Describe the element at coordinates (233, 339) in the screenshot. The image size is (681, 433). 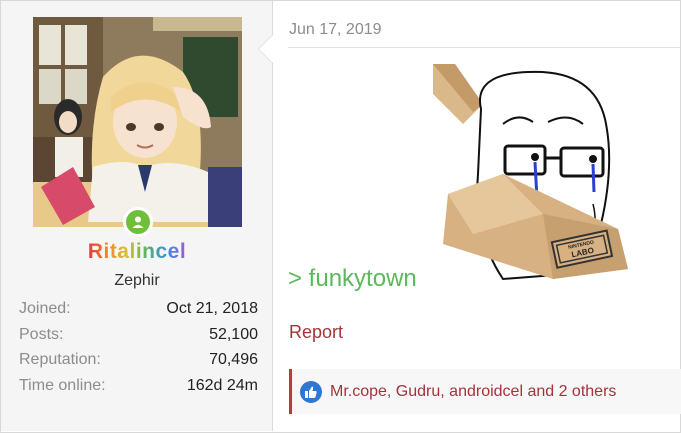
I see `stat-value: 52,100` at that location.